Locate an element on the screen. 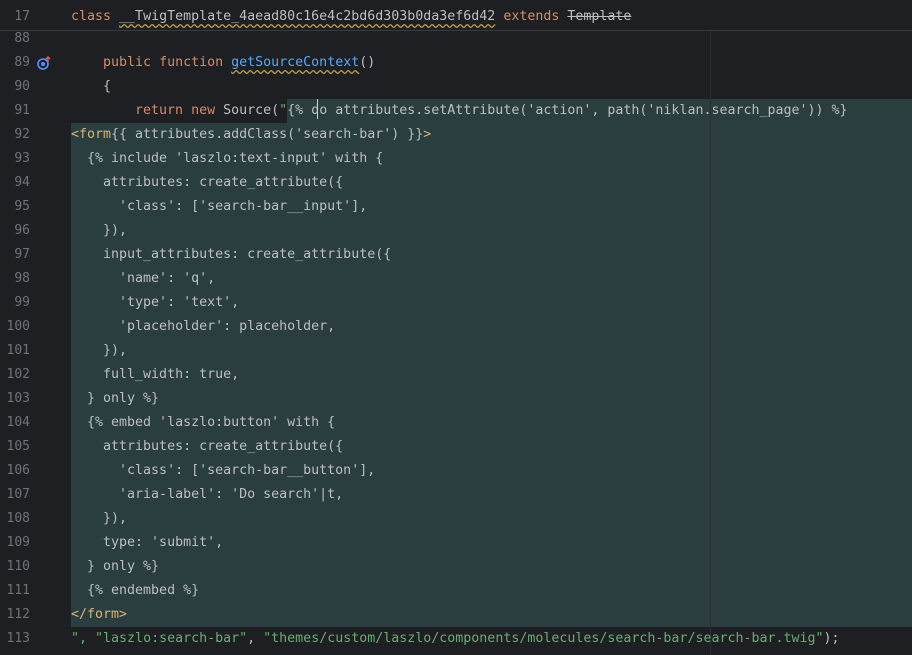 The width and height of the screenshot is (912, 655). line-number: 113 is located at coordinates (18, 638).